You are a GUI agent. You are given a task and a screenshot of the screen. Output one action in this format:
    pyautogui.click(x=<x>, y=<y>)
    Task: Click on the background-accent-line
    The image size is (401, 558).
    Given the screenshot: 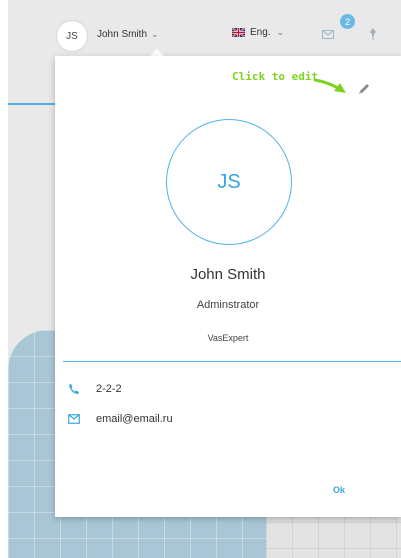 What is the action you would take?
    pyautogui.click(x=32, y=104)
    